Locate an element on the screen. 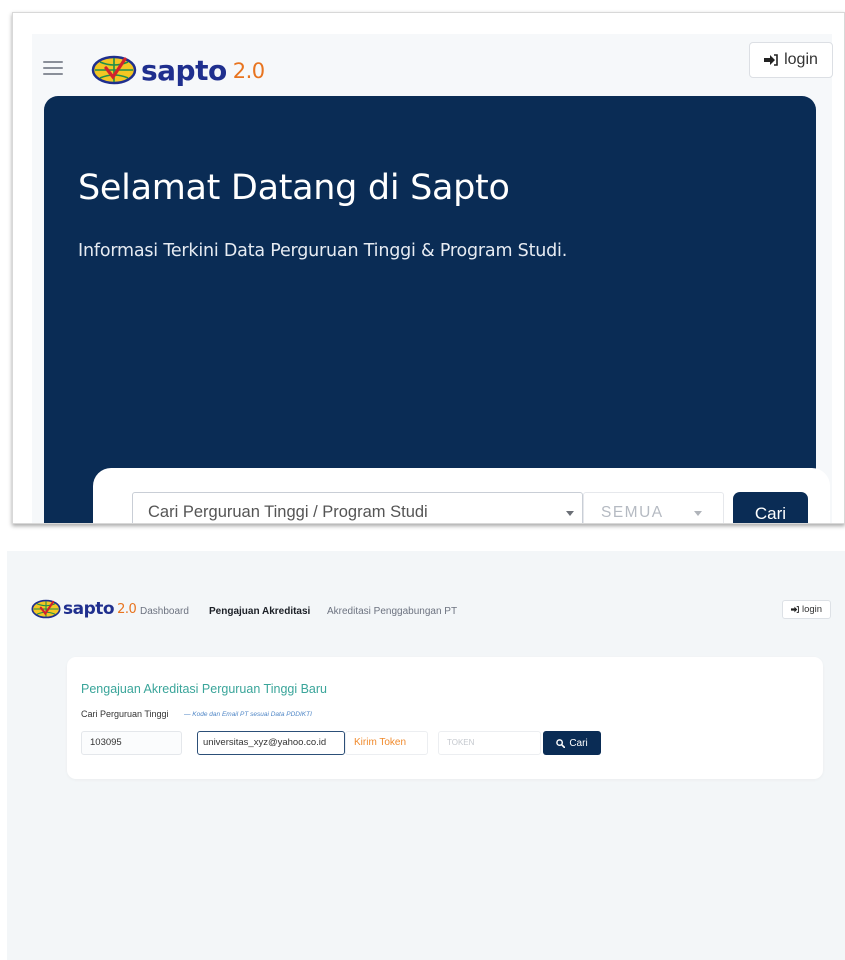 The image size is (845, 960). field-hint: — Kode dan Email PT sesuai Data PDDIKTI is located at coordinates (248, 714).